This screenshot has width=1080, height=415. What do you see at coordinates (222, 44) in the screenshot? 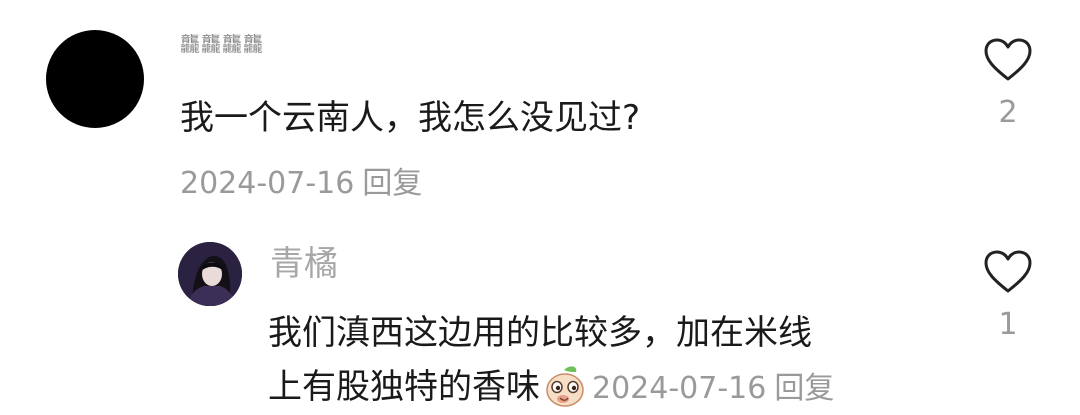
I see `username: 龘龘龘龘` at bounding box center [222, 44].